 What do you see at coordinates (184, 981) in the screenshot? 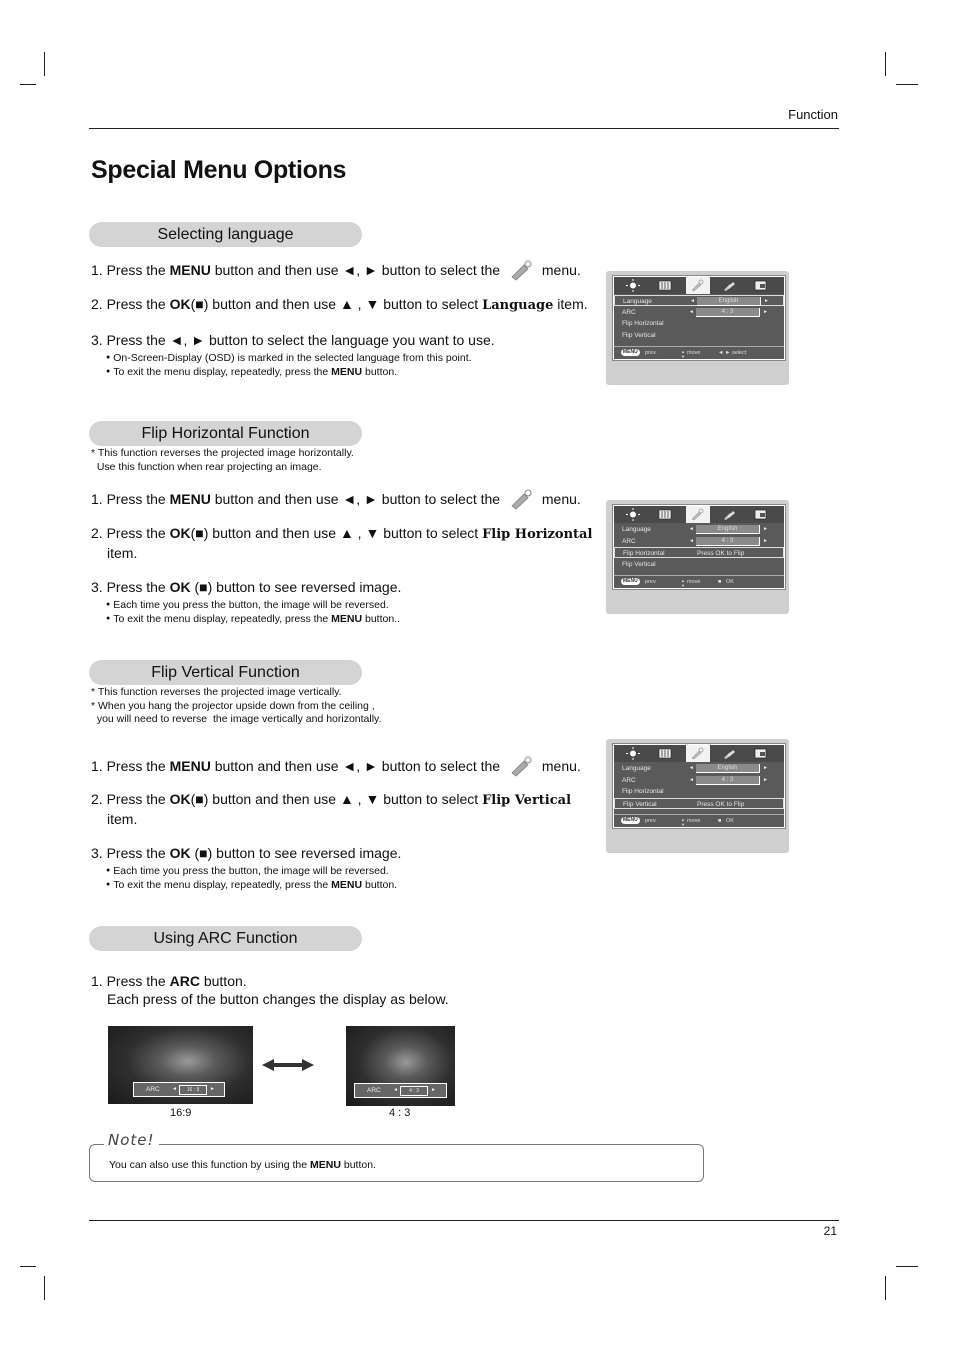
I see `arc-key: ARC` at bounding box center [184, 981].